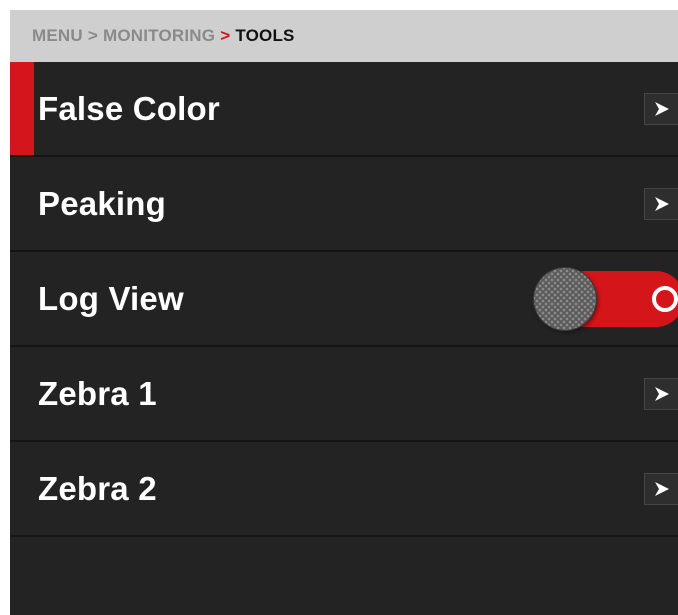 The height and width of the screenshot is (615, 678). What do you see at coordinates (57, 36) in the screenshot?
I see `breadcrumb-item-menu: MENU` at bounding box center [57, 36].